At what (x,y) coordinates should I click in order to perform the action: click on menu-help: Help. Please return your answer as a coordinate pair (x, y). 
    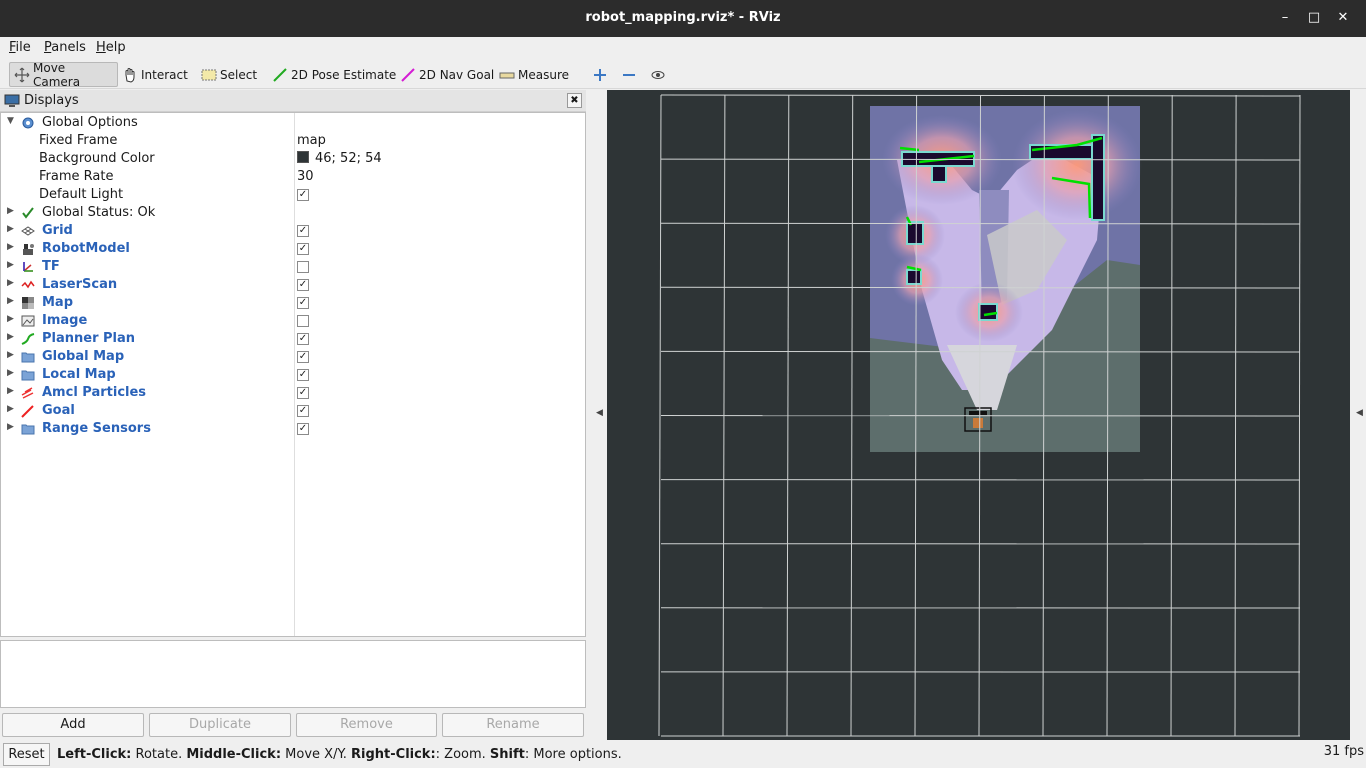
    Looking at the image, I should click on (111, 47).